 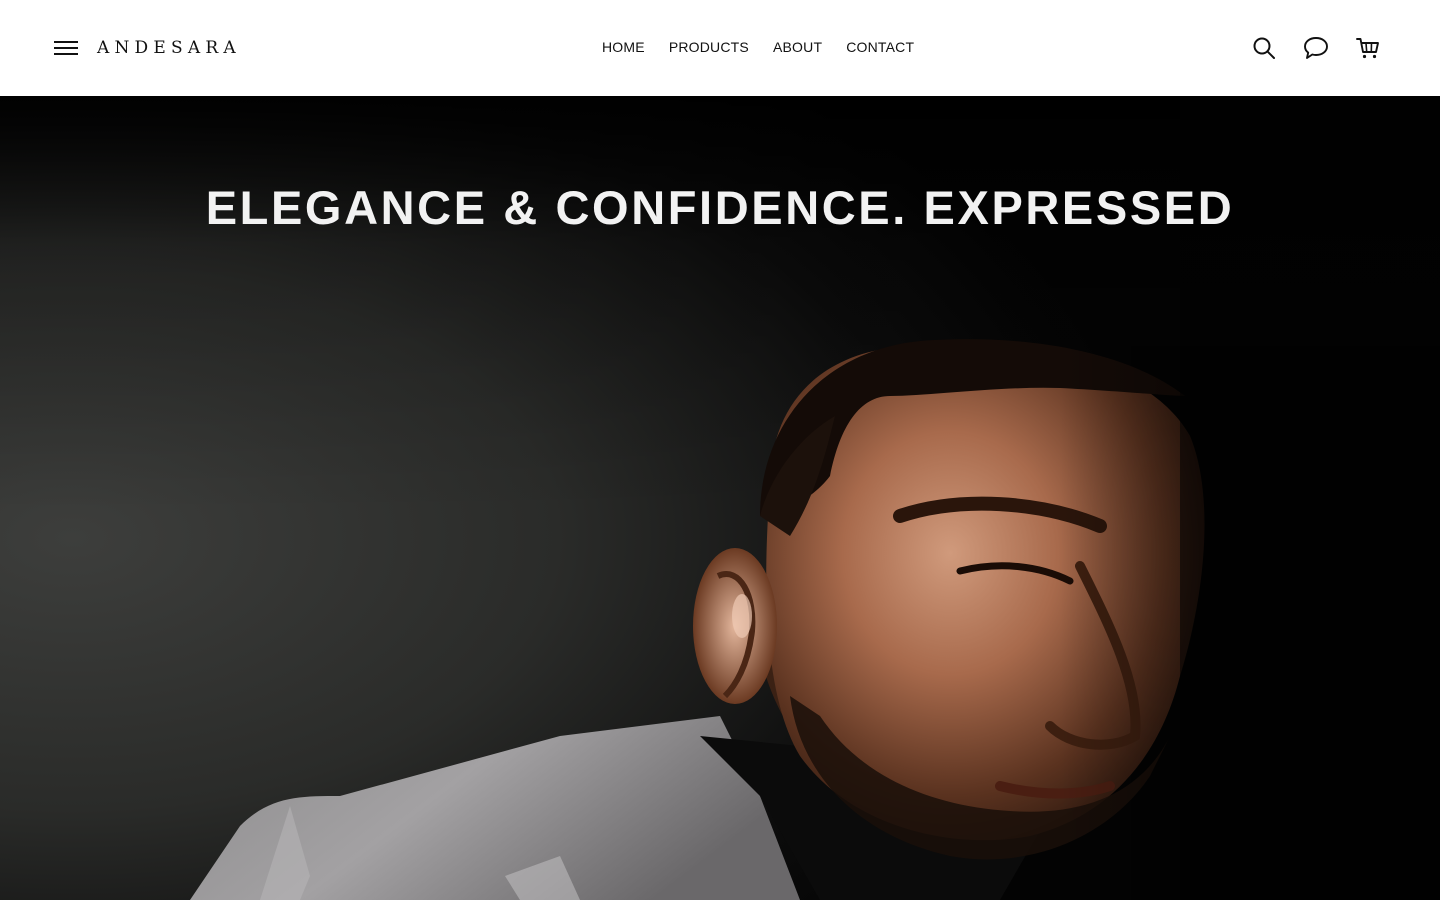 I want to click on cart-icon, so click(x=1368, y=48).